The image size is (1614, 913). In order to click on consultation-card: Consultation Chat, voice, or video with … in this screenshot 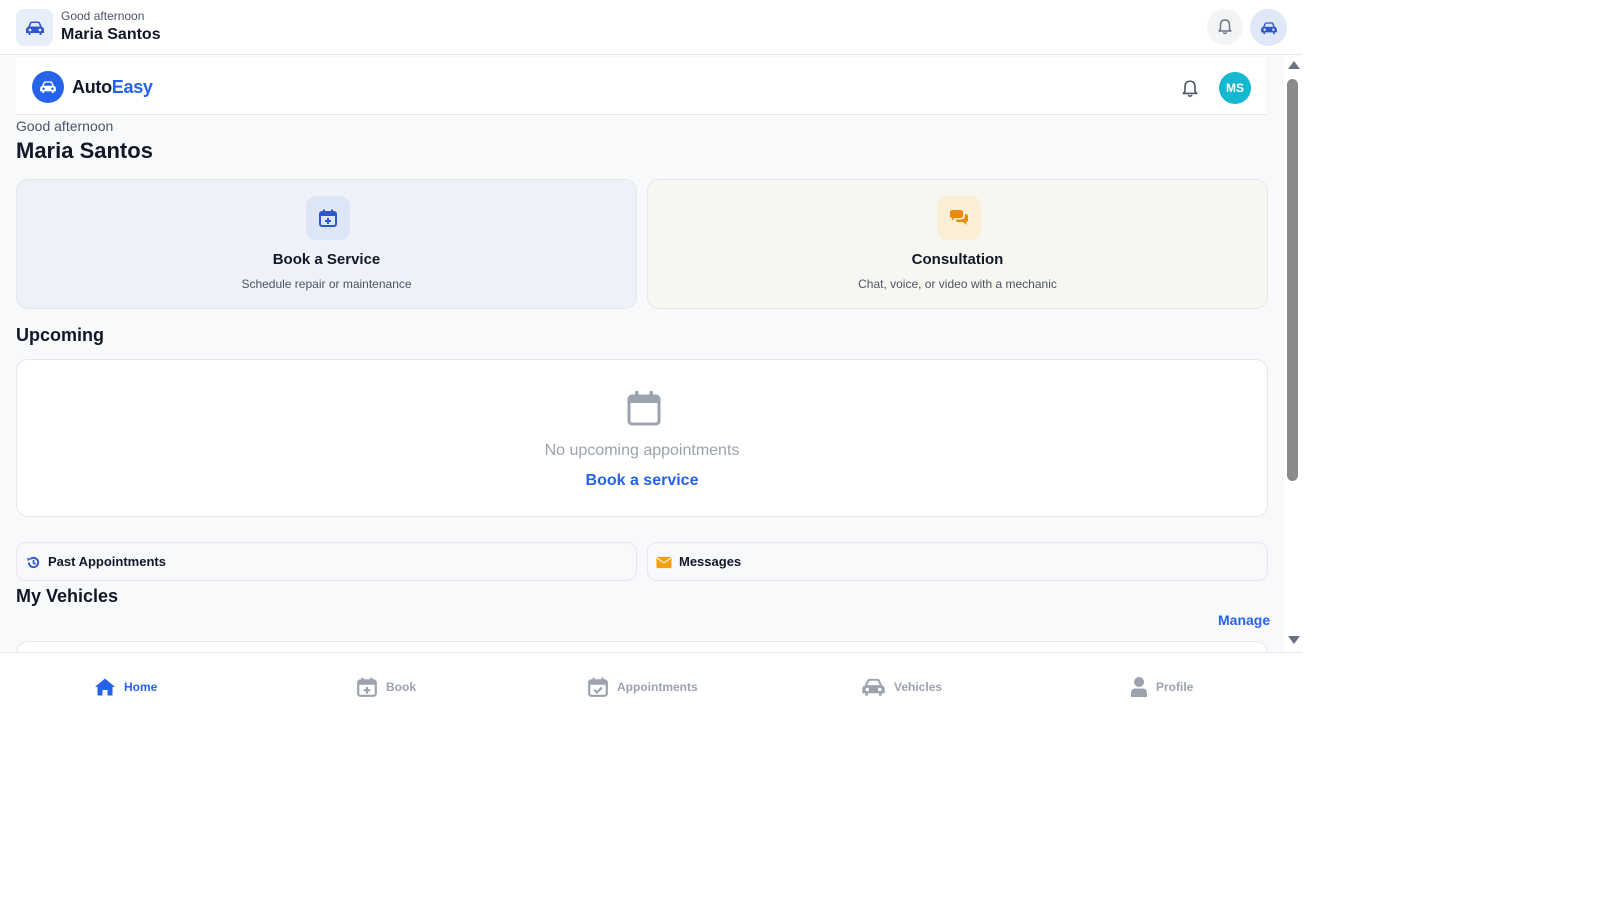, I will do `click(957, 244)`.